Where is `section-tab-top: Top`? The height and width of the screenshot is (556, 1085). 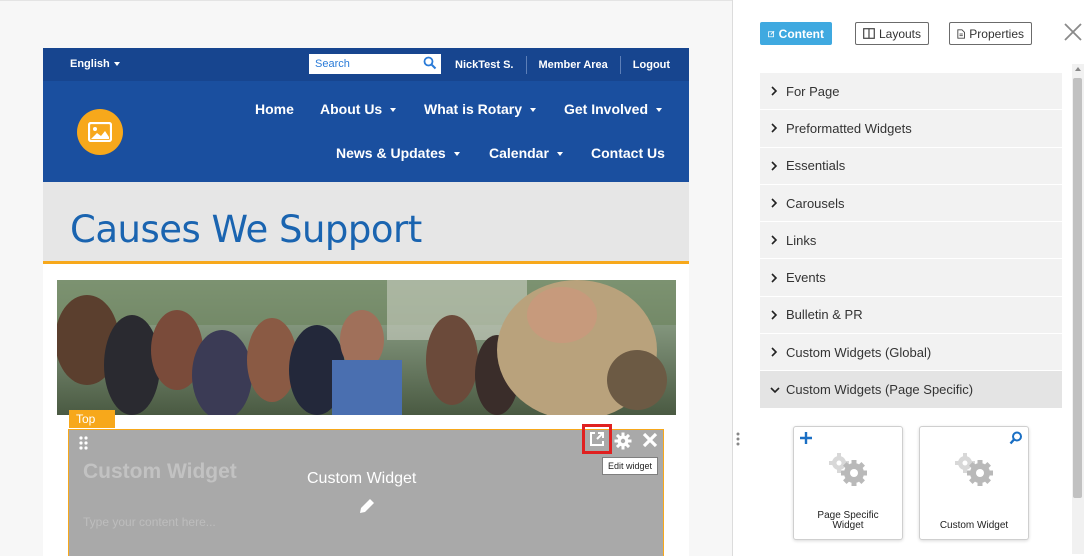 section-tab-top: Top is located at coordinates (92, 419).